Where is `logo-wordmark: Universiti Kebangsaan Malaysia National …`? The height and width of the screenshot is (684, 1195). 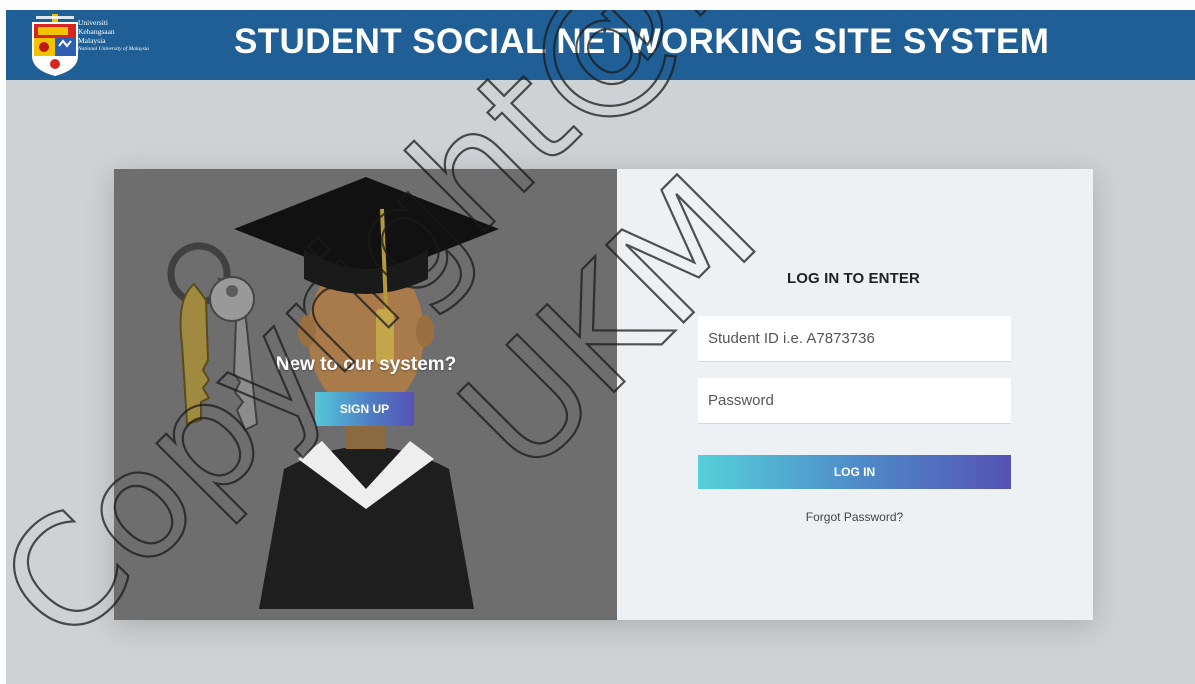 logo-wordmark: Universiti Kebangsaan Malaysia National … is located at coordinates (114, 35).